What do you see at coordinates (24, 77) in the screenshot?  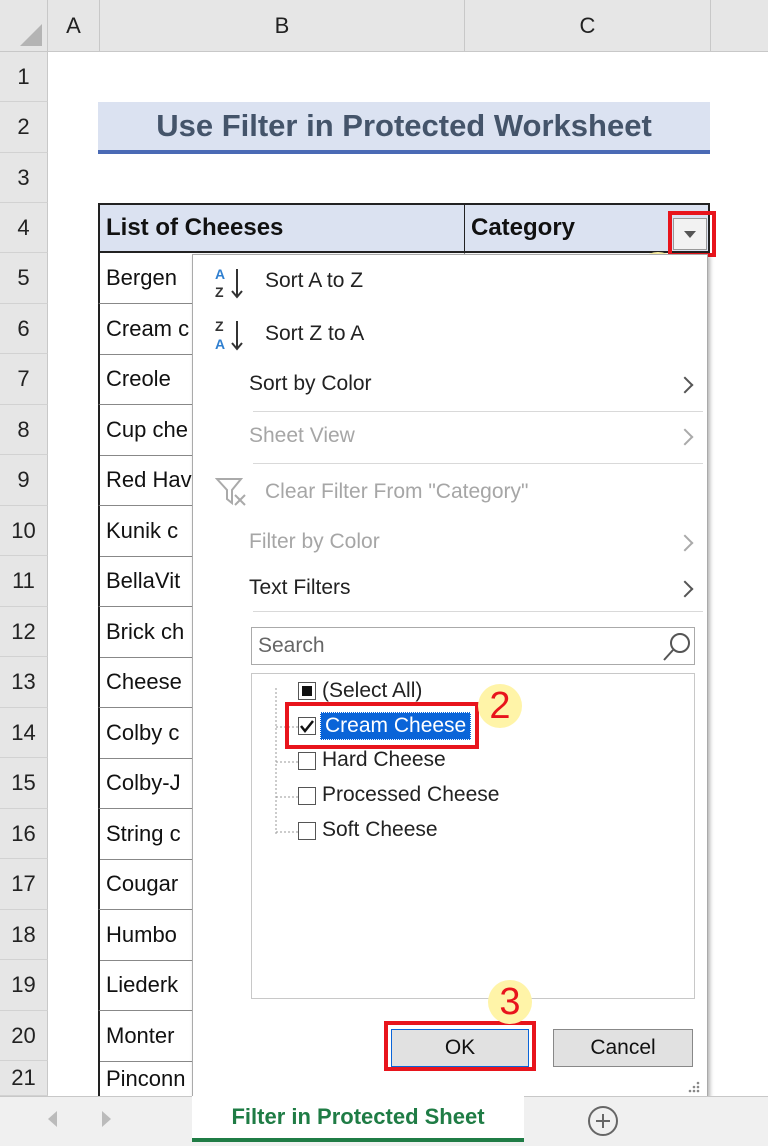 I see `row-header: 1` at bounding box center [24, 77].